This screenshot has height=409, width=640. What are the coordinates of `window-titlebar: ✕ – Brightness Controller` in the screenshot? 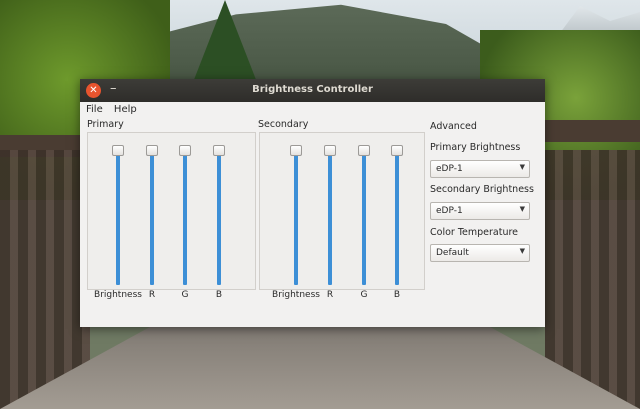 It's located at (312, 90).